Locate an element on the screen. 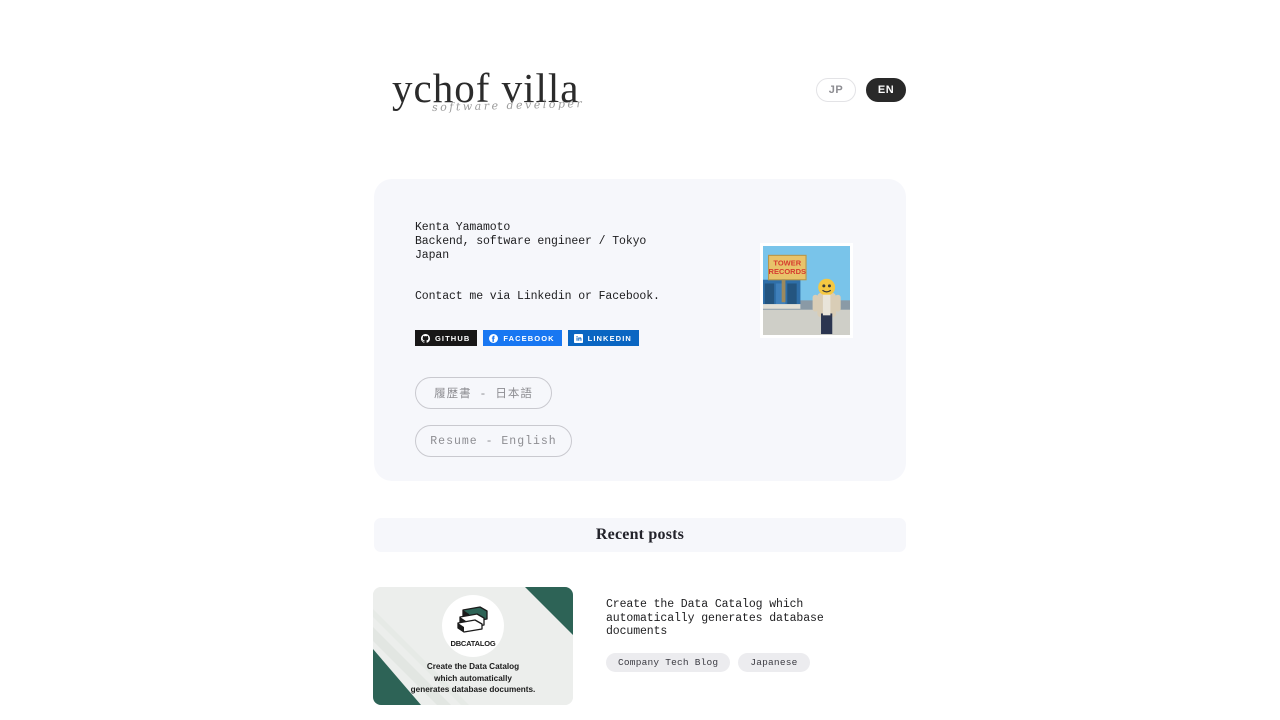  facebook-badge-label: FACEBOOK is located at coordinates (529, 338).